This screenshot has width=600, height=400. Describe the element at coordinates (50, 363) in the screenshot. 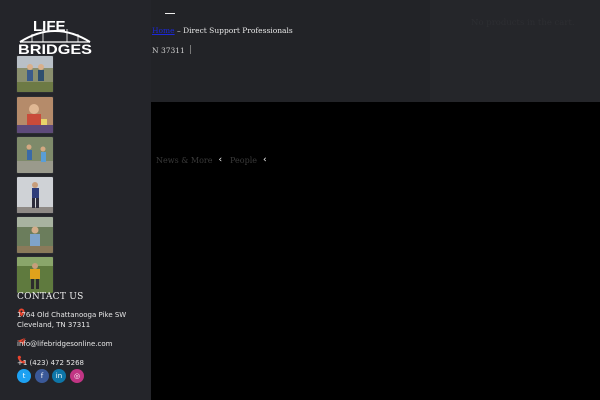

I see `contact-phone: +1 (423) 472 5268` at that location.